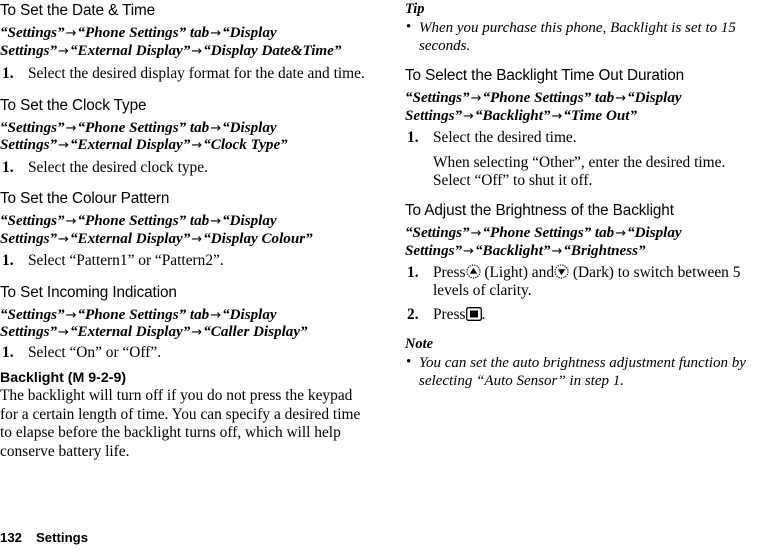 This screenshot has width=764, height=551. I want to click on step-text: Select “Pattern1” or “Pattern2”., so click(126, 261).